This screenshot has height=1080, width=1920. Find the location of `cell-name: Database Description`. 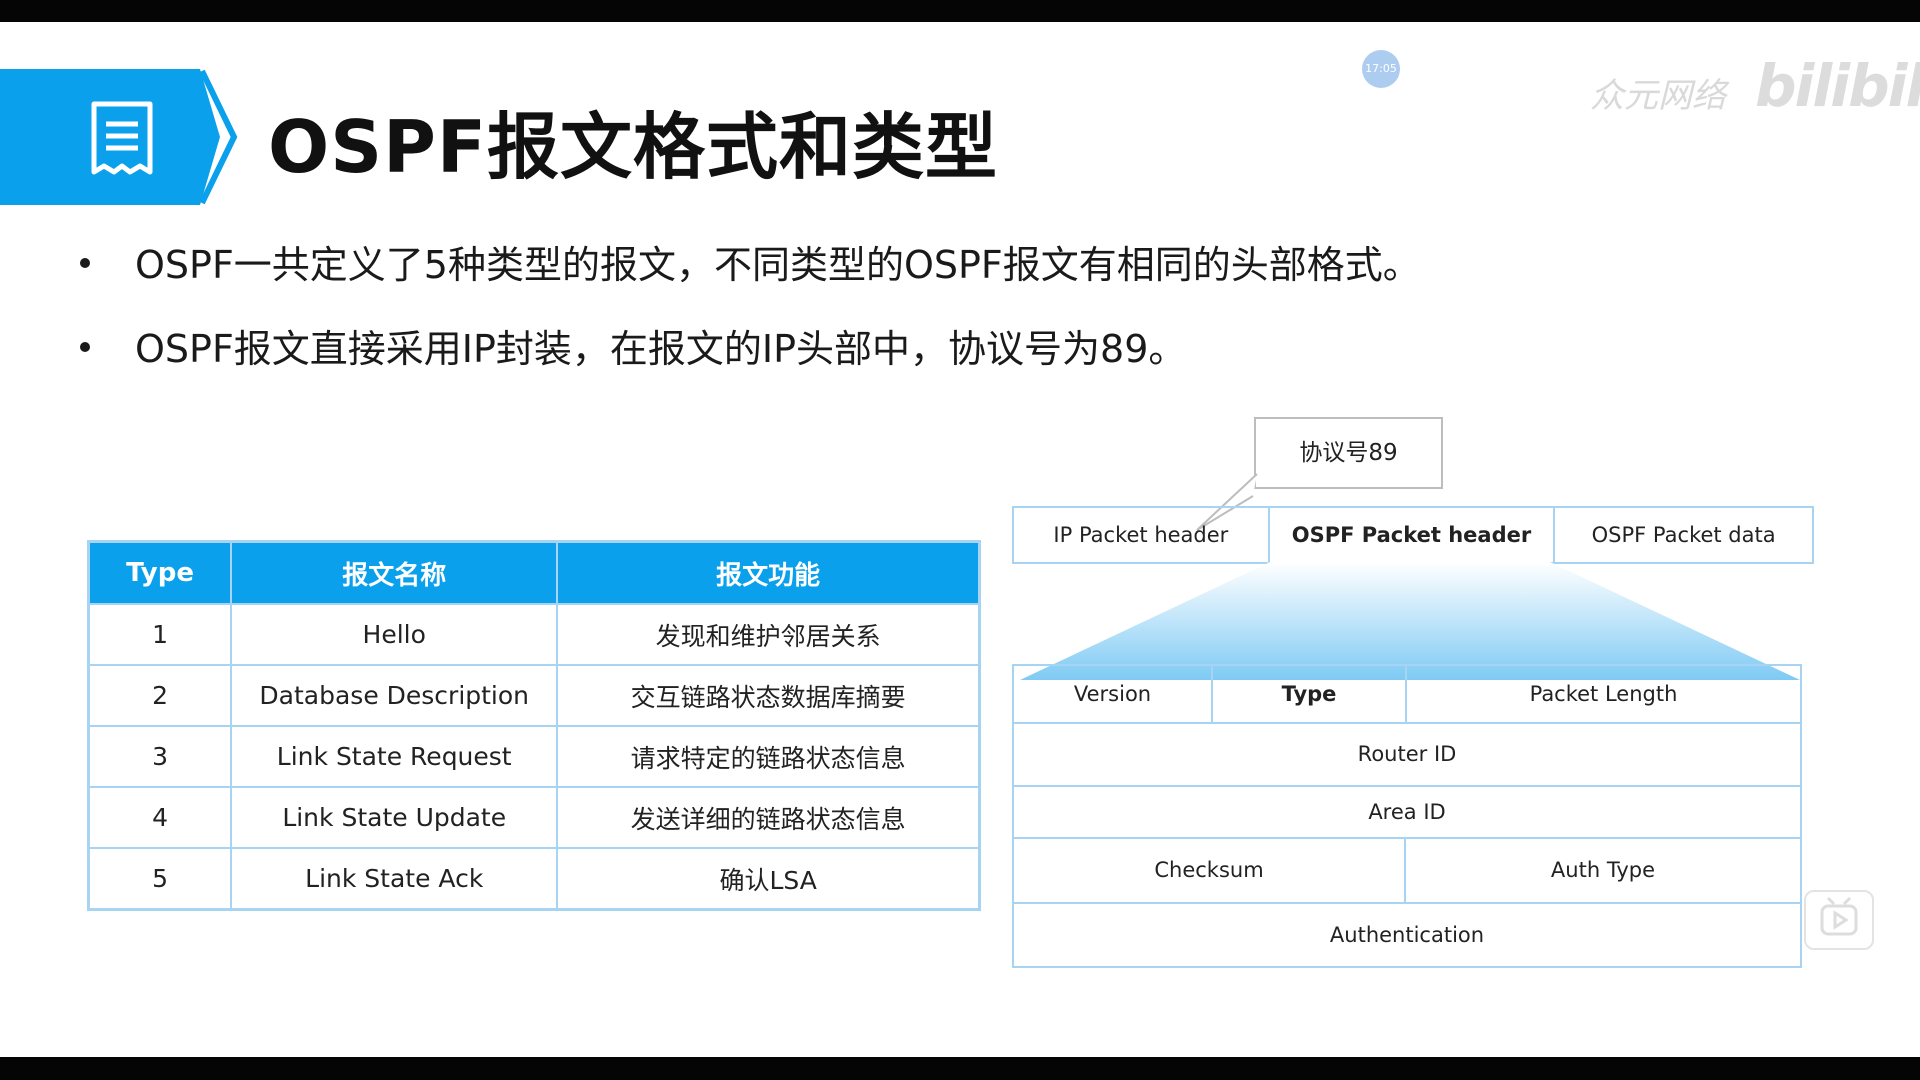

cell-name: Database Description is located at coordinates (394, 695).